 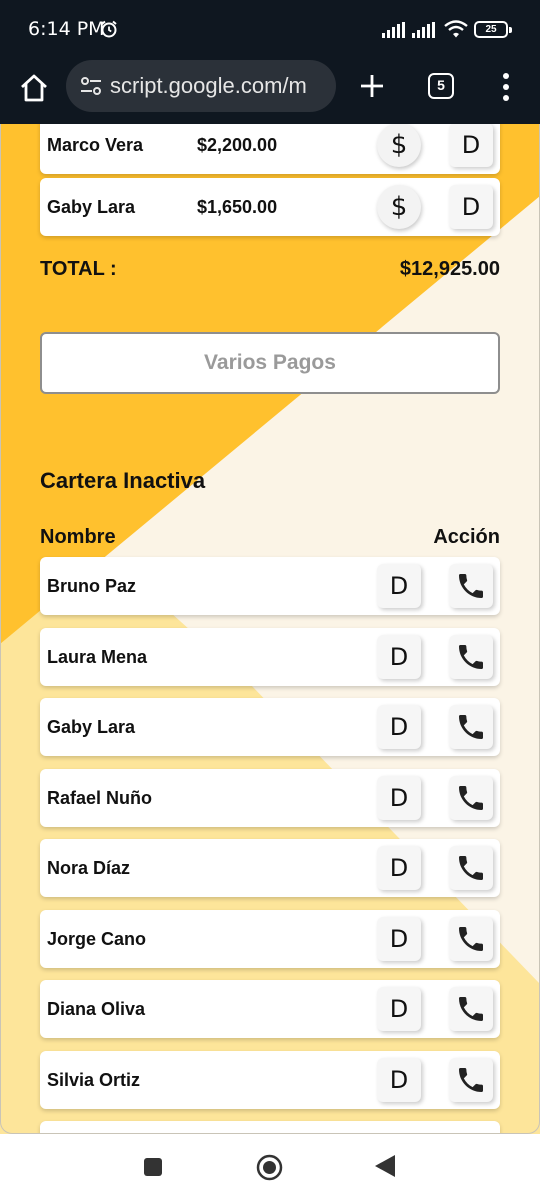 I want to click on home-circle-icon, so click(x=269, y=1167).